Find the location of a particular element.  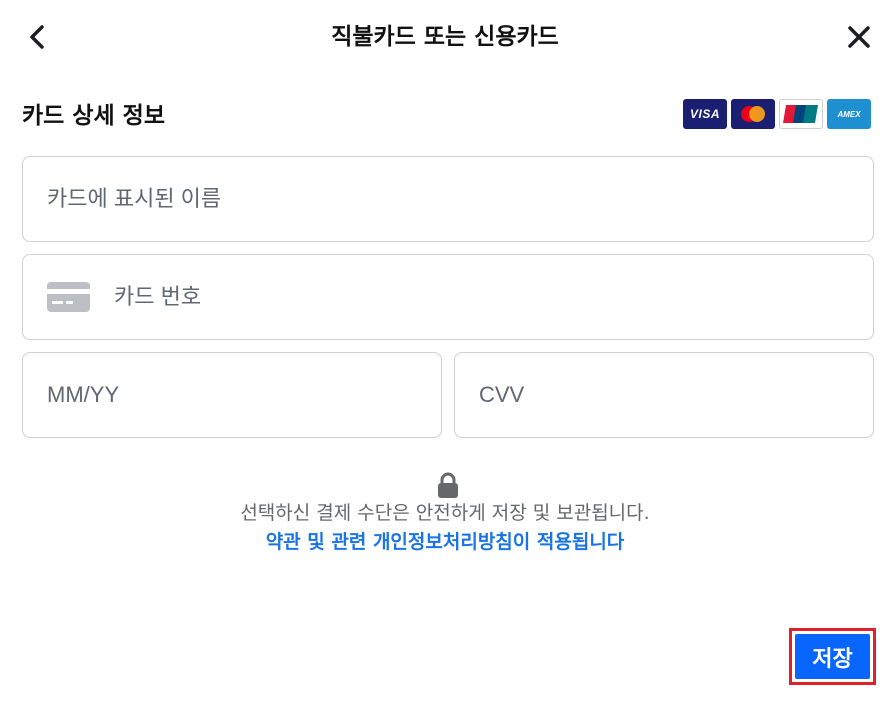

save-button-highlight: 저장 is located at coordinates (832, 656).